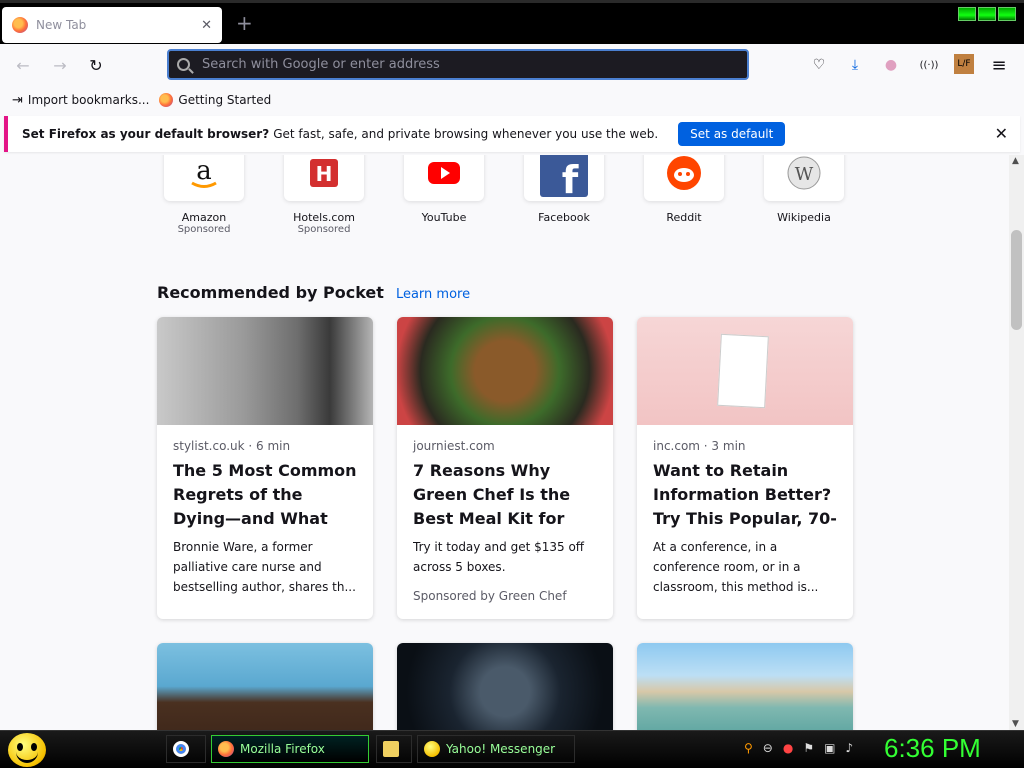 Image resolution: width=1024 pixels, height=768 pixels. I want to click on taskbar-firefox: Mozilla Firefox, so click(290, 749).